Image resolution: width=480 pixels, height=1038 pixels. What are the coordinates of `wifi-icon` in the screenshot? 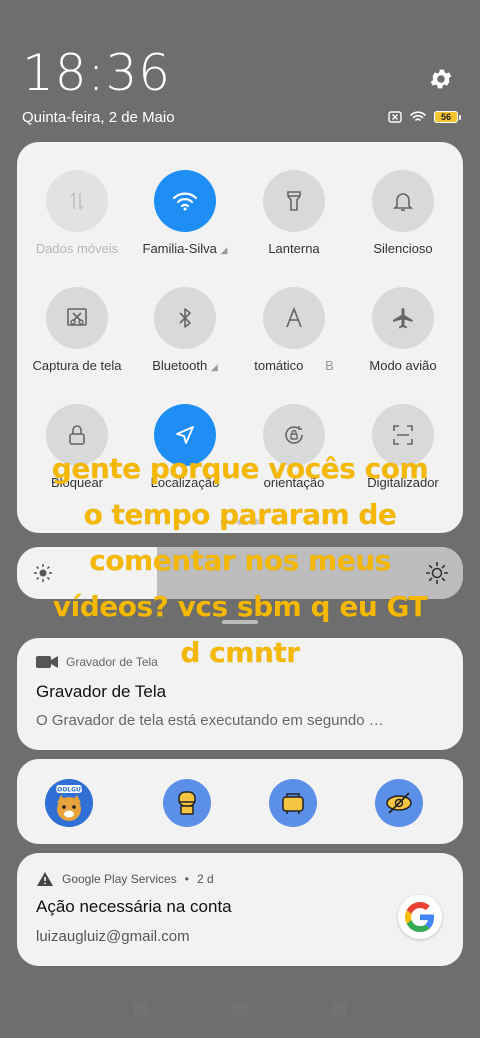 It's located at (185, 201).